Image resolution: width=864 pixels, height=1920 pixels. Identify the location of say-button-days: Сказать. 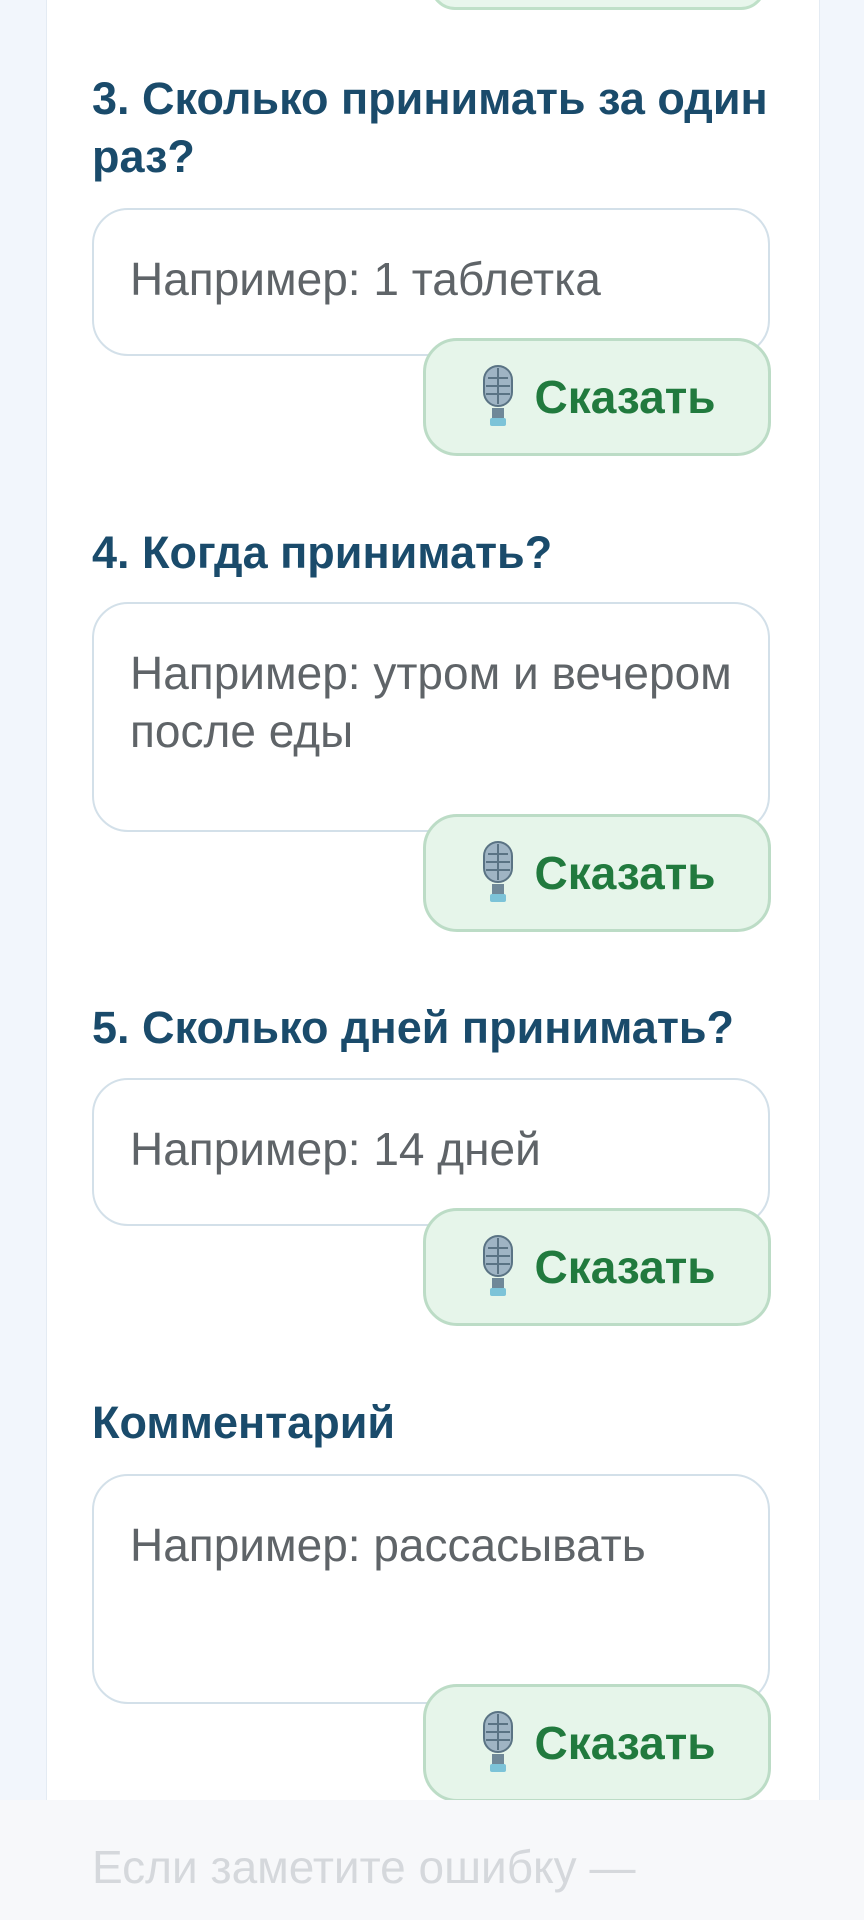
(597, 1267).